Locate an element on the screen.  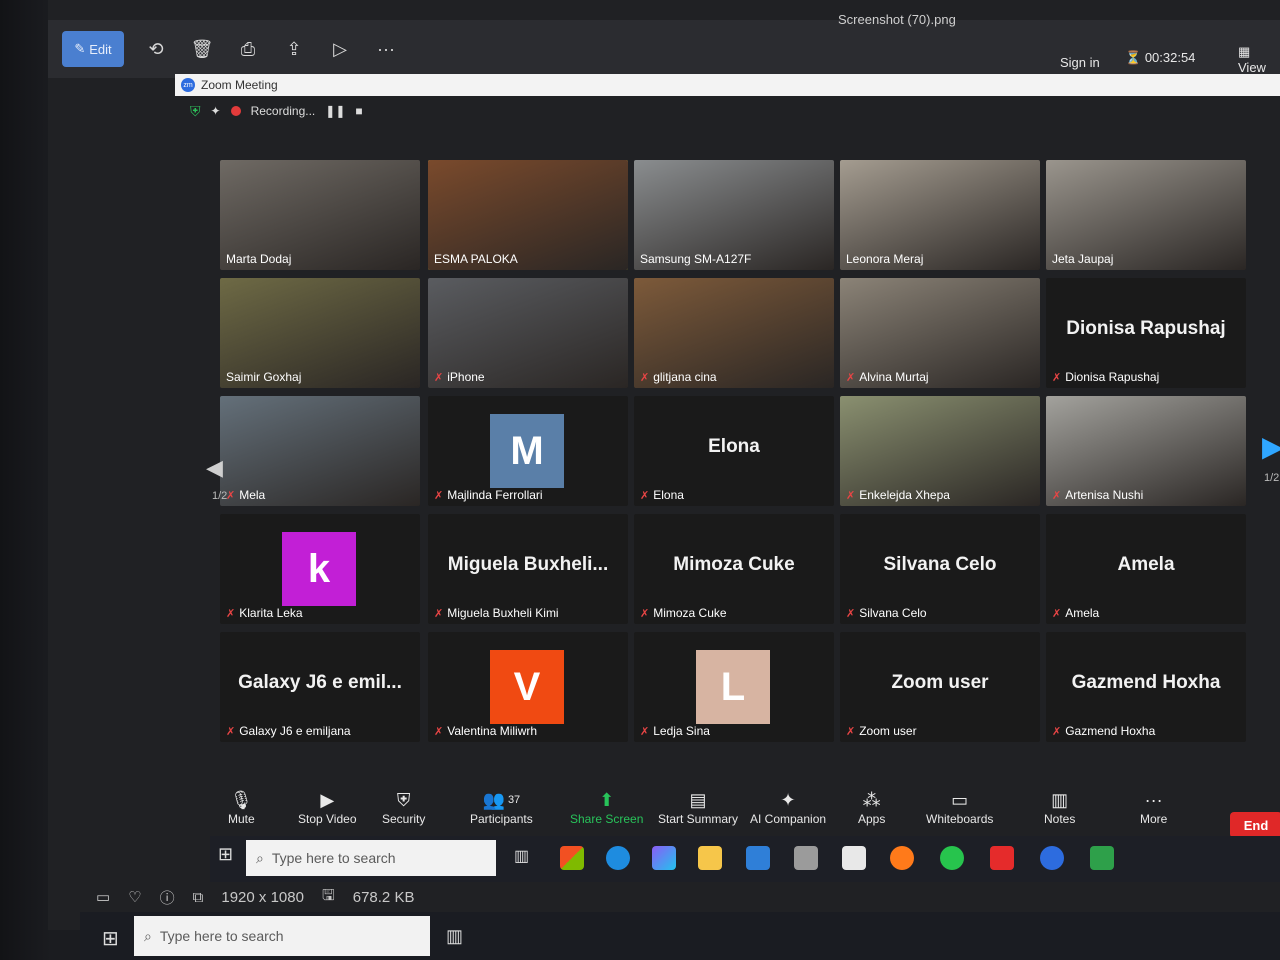
publisher-icon is located at coordinates (806, 858).